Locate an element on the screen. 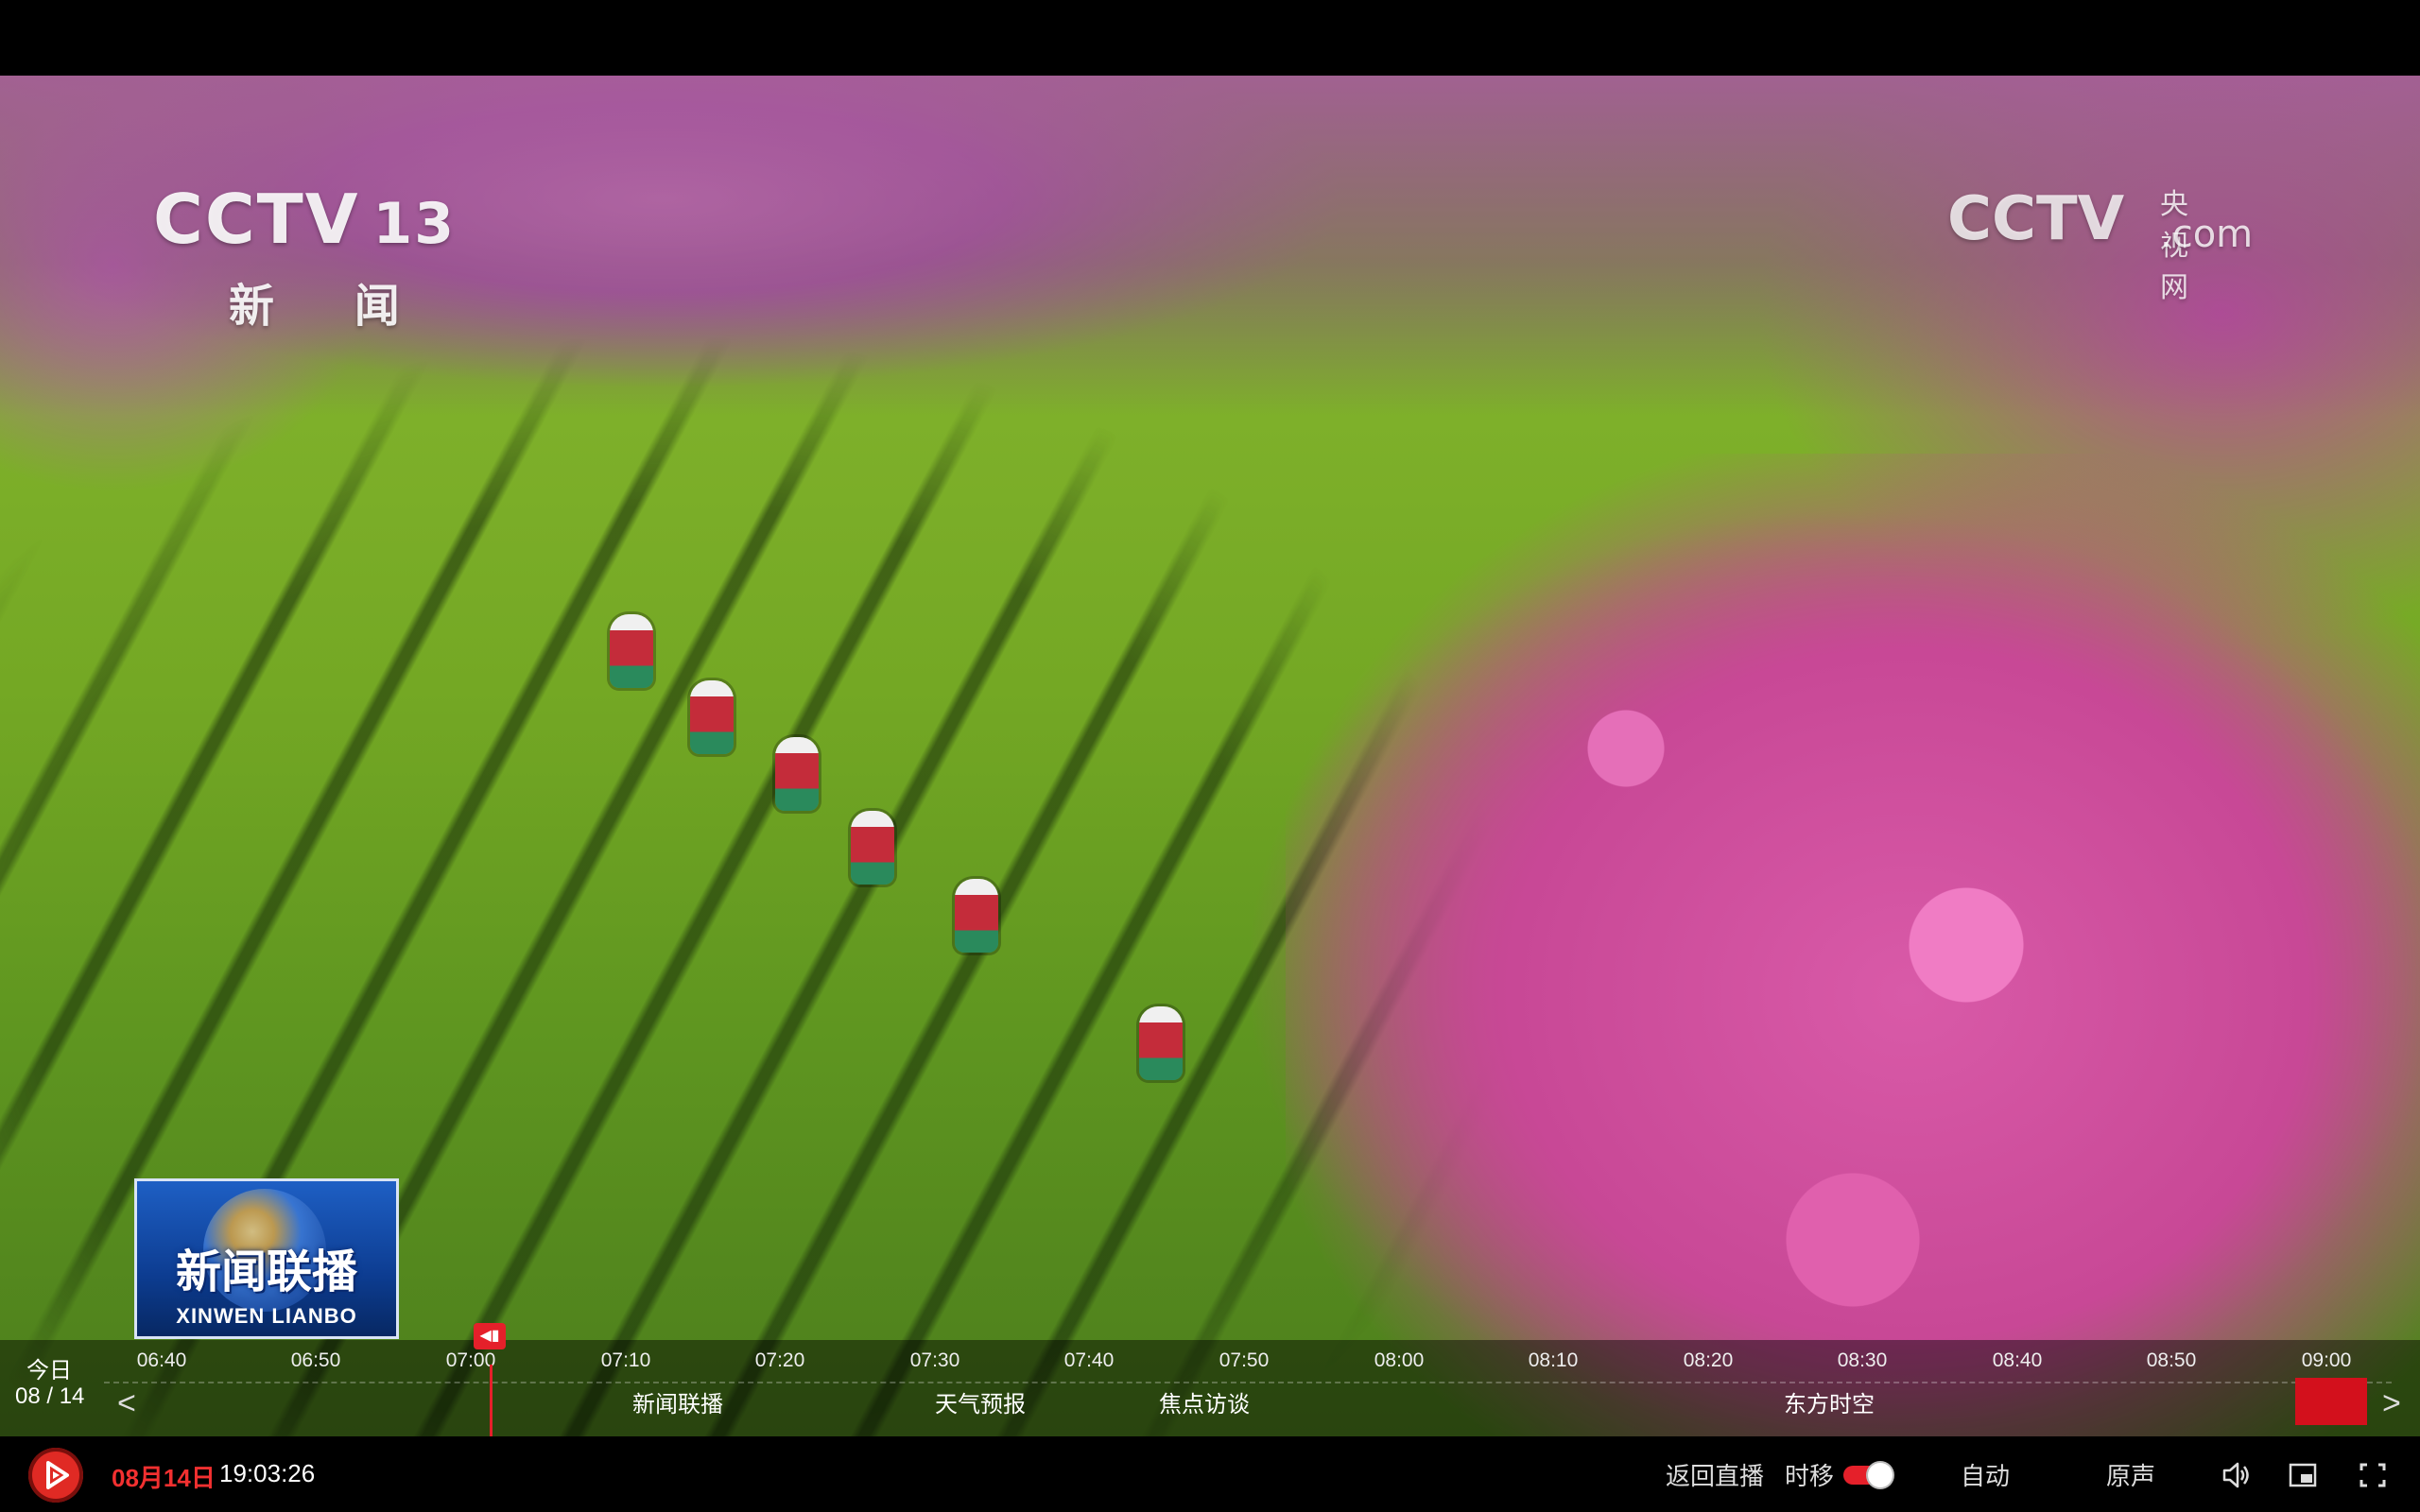 The height and width of the screenshot is (1512, 2420). channel-logo: CCTV 13 新 闻 is located at coordinates (304, 257).